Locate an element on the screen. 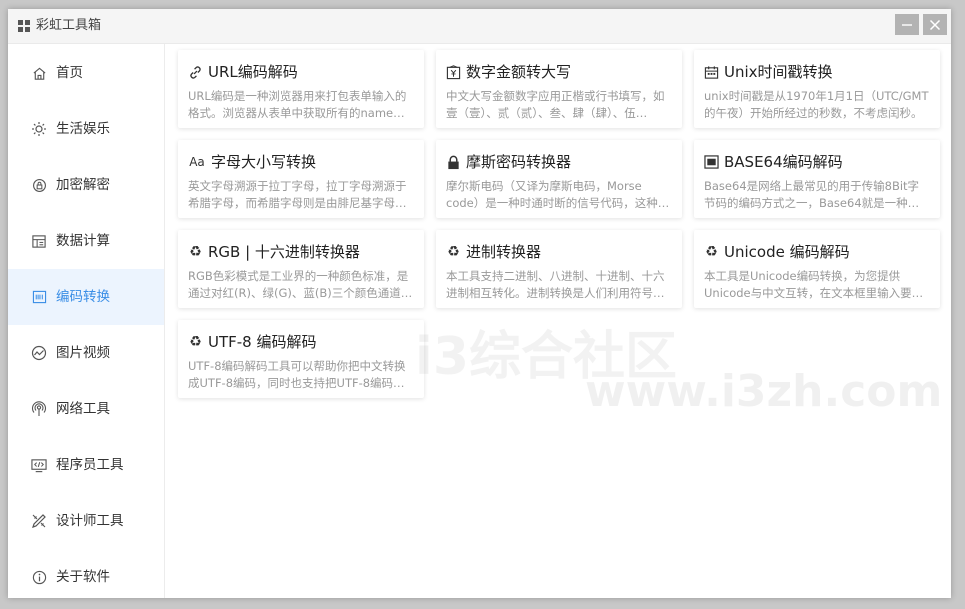 The width and height of the screenshot is (965, 609). sidebar-item-design: 设计师工具 is located at coordinates (86, 521).